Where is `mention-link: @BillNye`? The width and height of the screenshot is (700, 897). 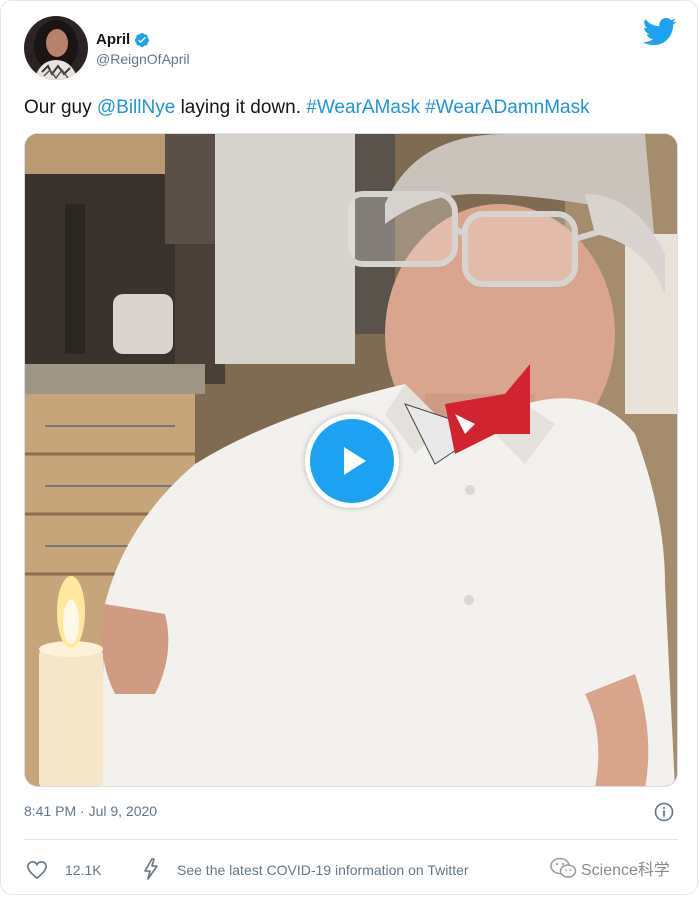 mention-link: @BillNye is located at coordinates (136, 107).